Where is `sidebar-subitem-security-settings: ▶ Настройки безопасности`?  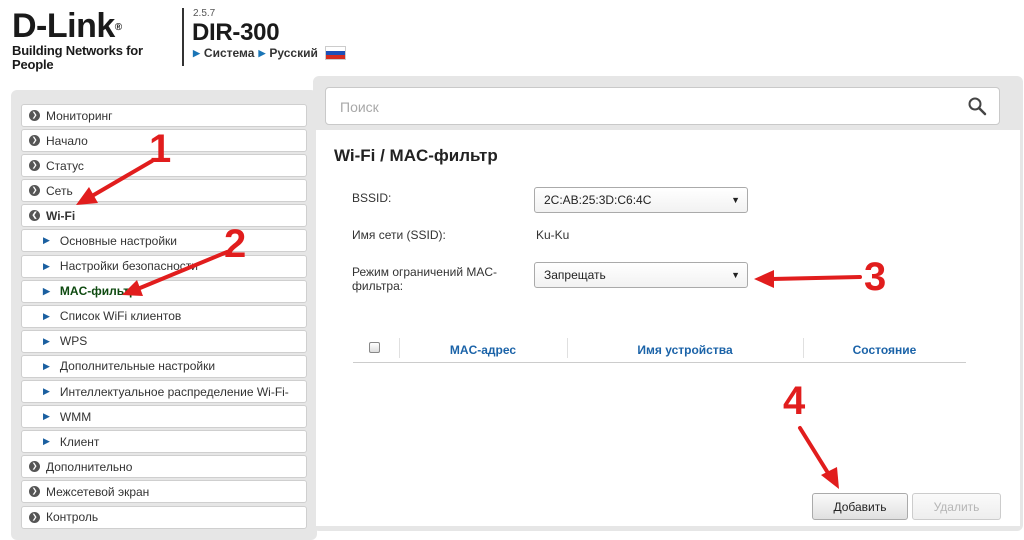 sidebar-subitem-security-settings: ▶ Настройки безопасности is located at coordinates (164, 266).